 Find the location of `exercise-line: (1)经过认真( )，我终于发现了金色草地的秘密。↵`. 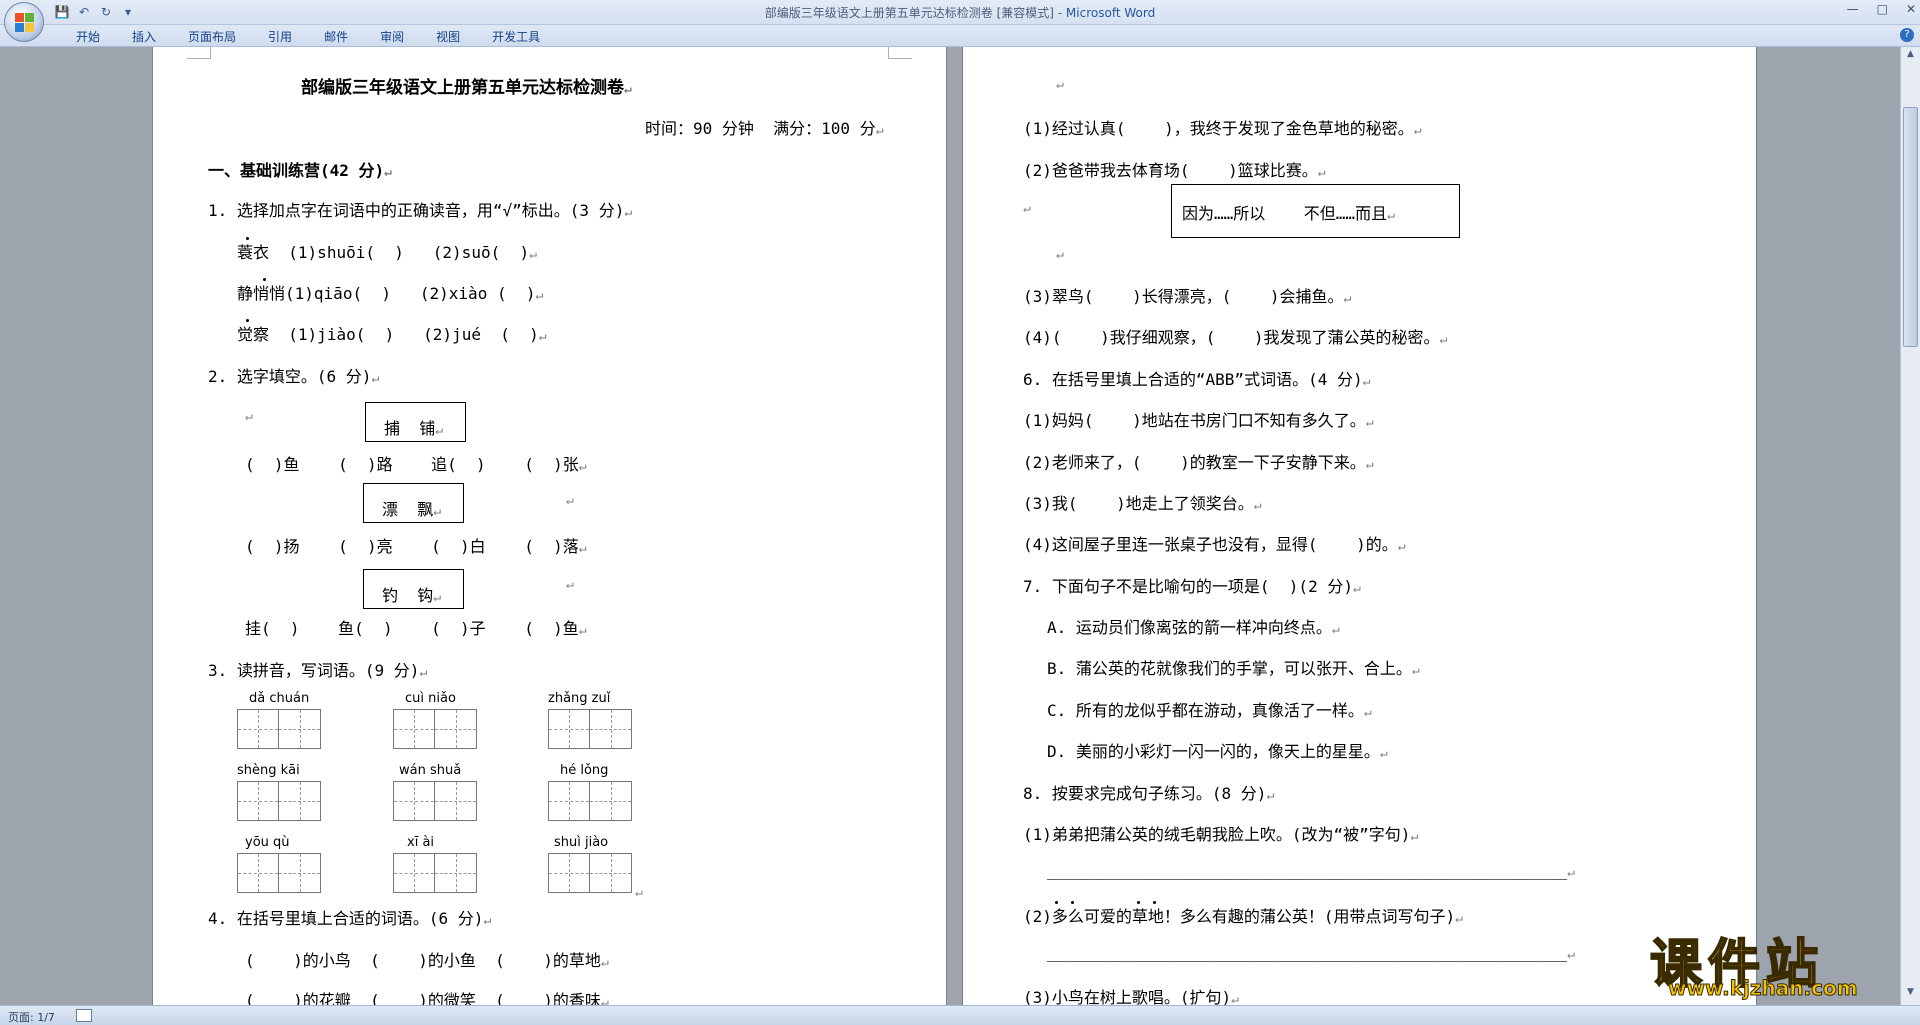

exercise-line: (1)经过认真( )，我终于发现了金色草地的秘密。↵ is located at coordinates (1222, 128).